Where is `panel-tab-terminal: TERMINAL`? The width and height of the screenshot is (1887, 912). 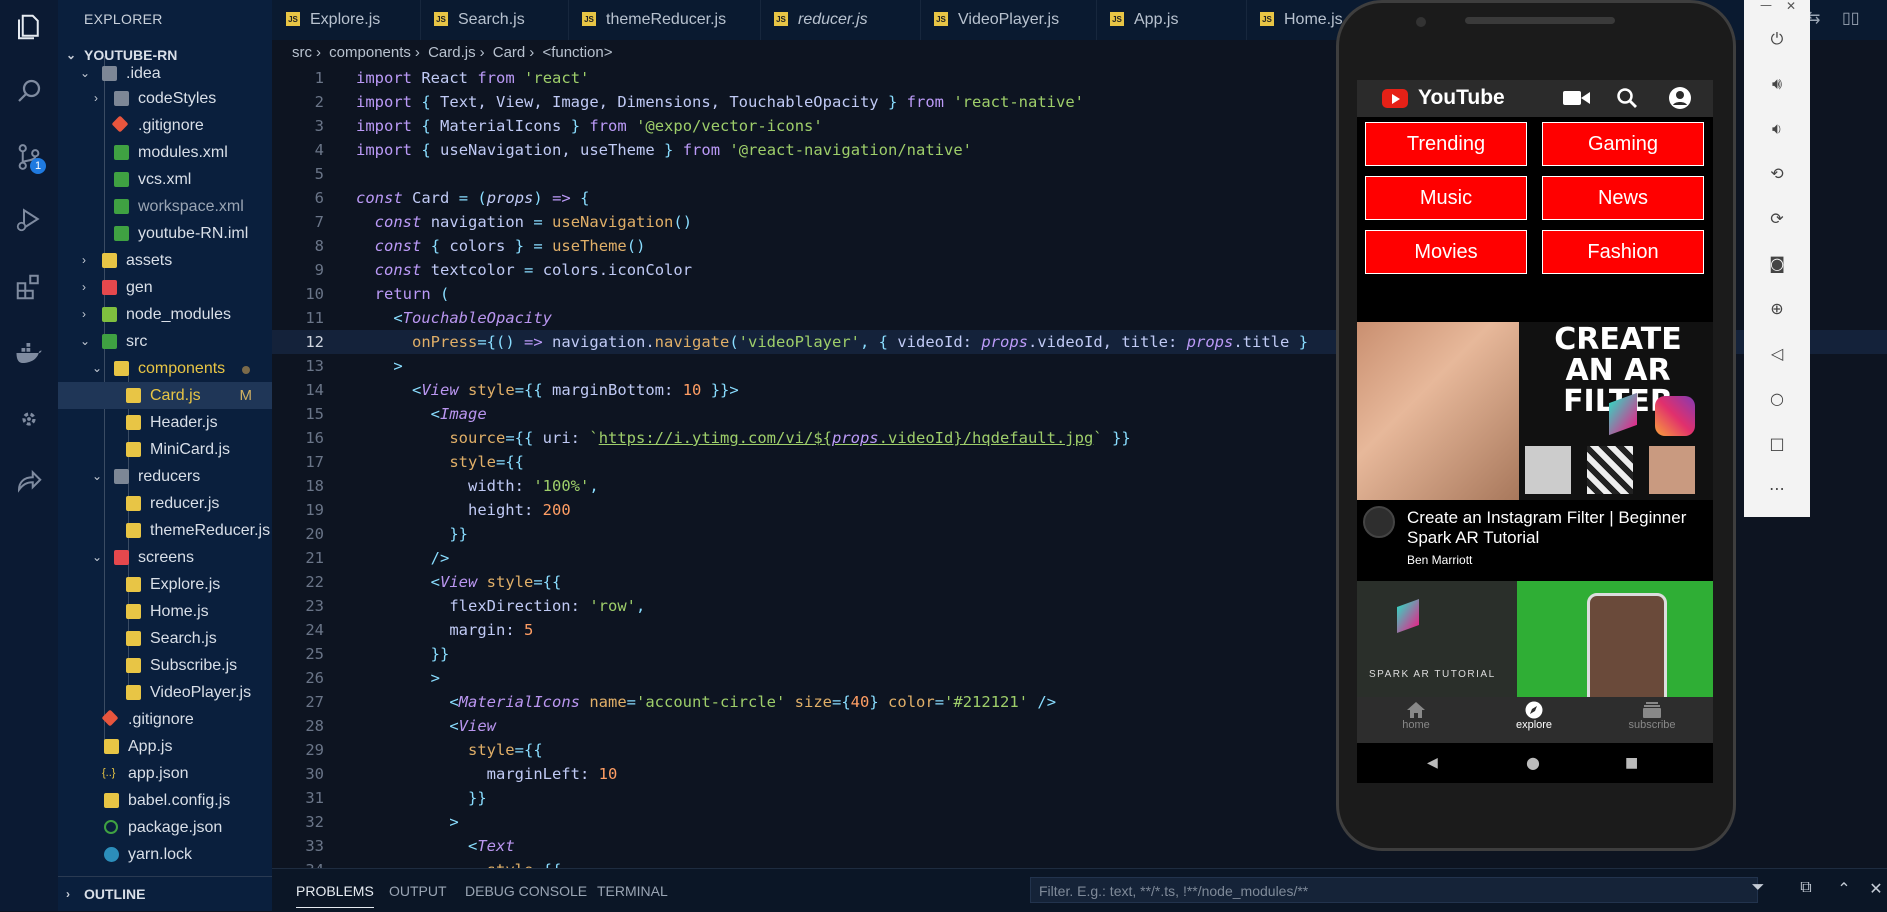
panel-tab-terminal: TERMINAL is located at coordinates (632, 891).